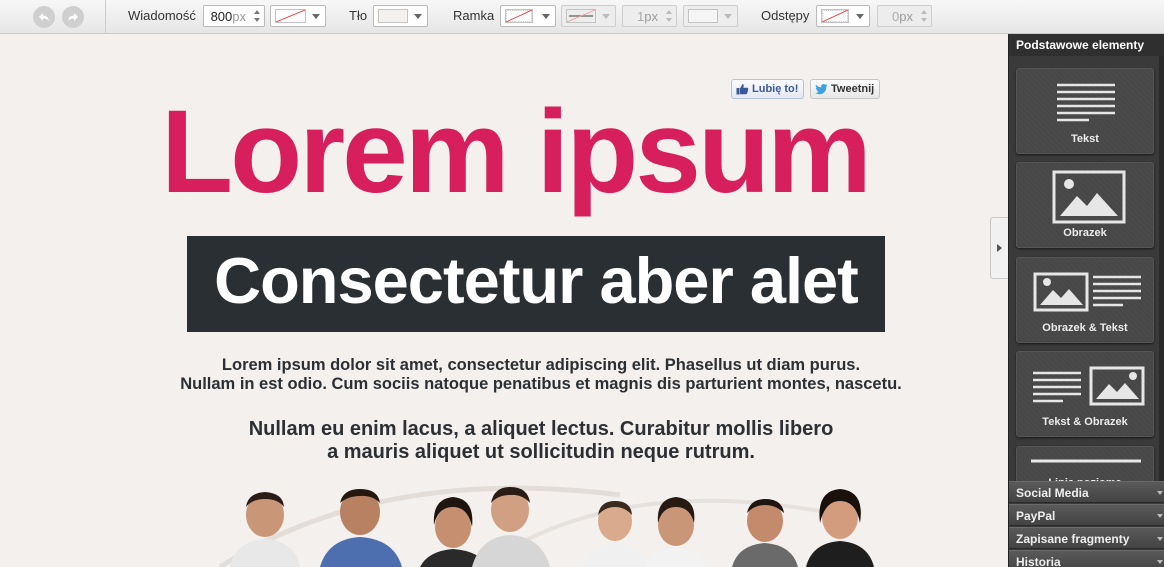 The image size is (1164, 567). Describe the element at coordinates (105, 17) in the screenshot. I see `toolbar-separator` at that location.